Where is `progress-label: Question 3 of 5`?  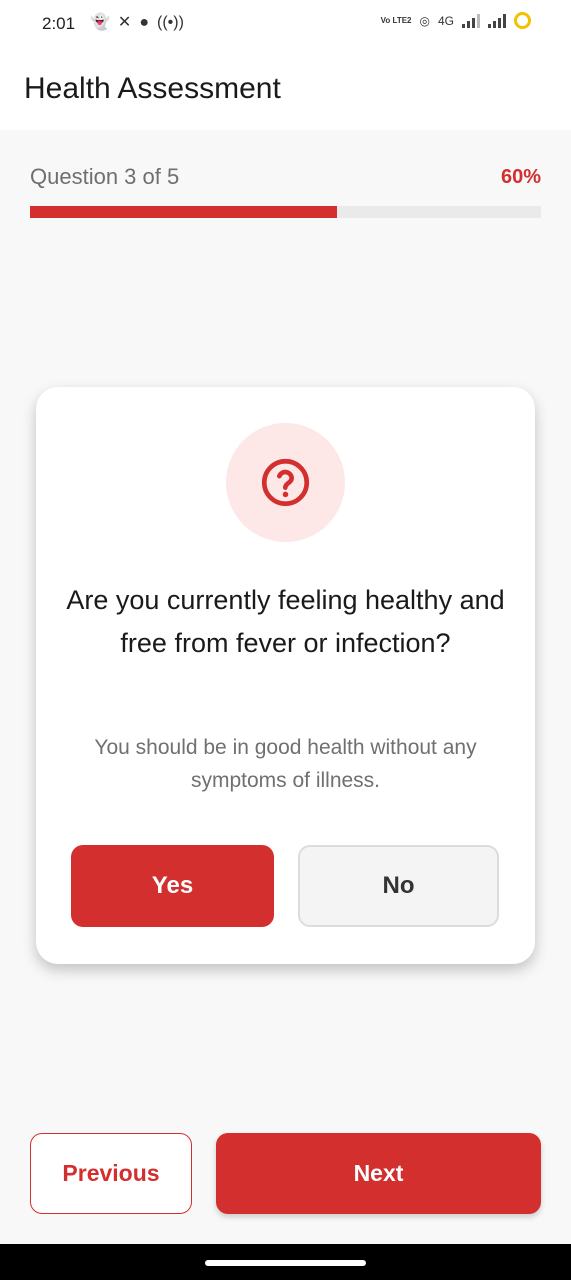
progress-label: Question 3 of 5 is located at coordinates (105, 176).